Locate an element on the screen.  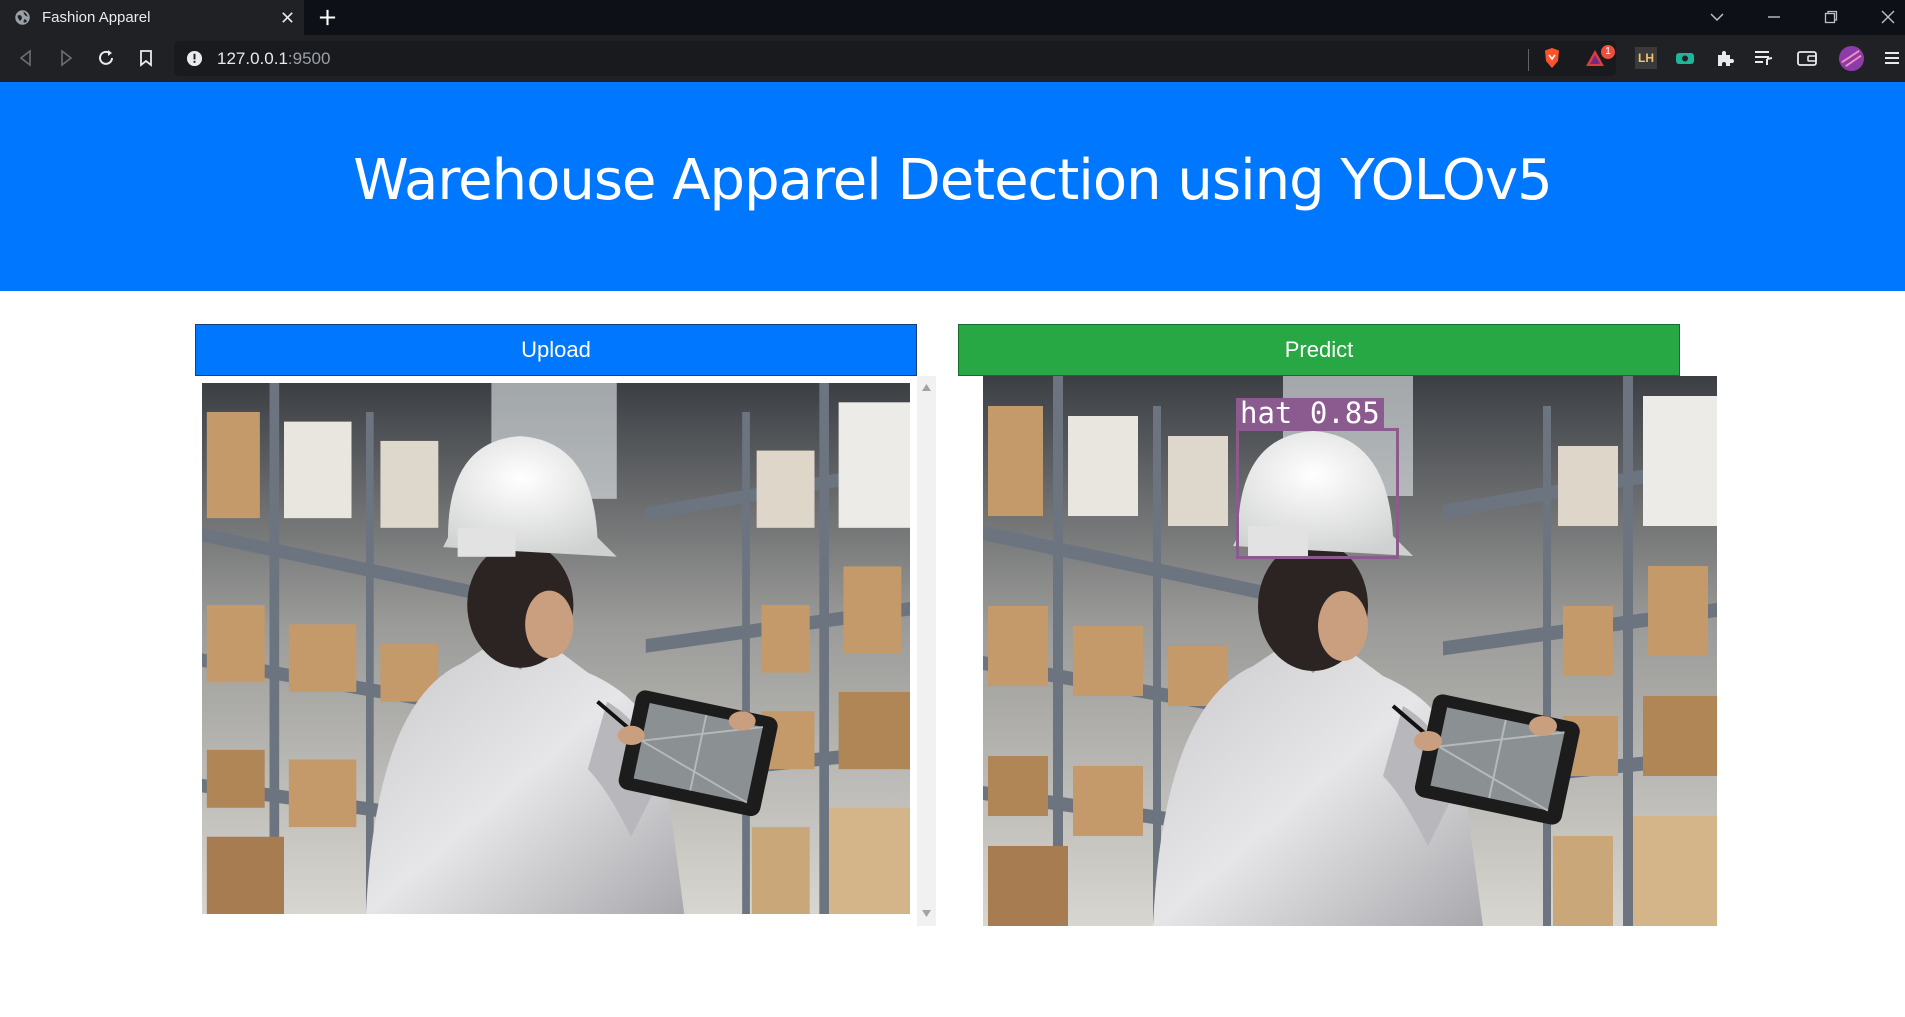
reload-icon is located at coordinates (106, 58).